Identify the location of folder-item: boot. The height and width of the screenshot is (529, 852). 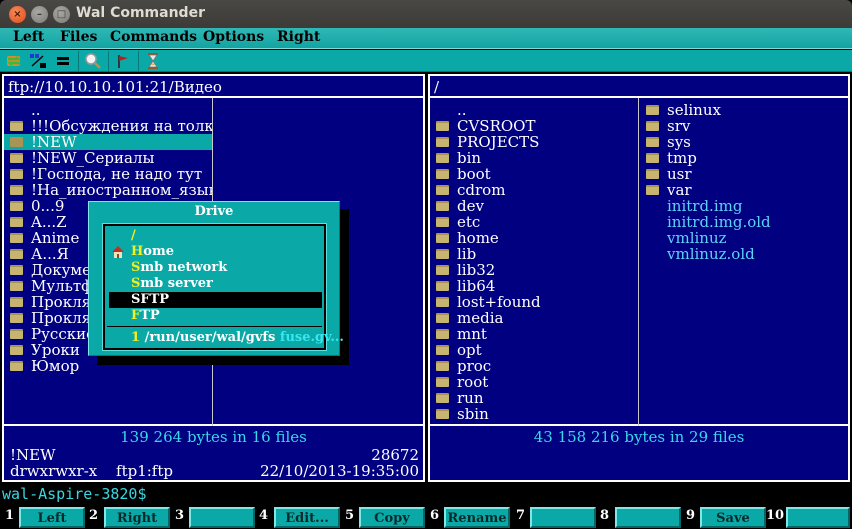
(534, 174).